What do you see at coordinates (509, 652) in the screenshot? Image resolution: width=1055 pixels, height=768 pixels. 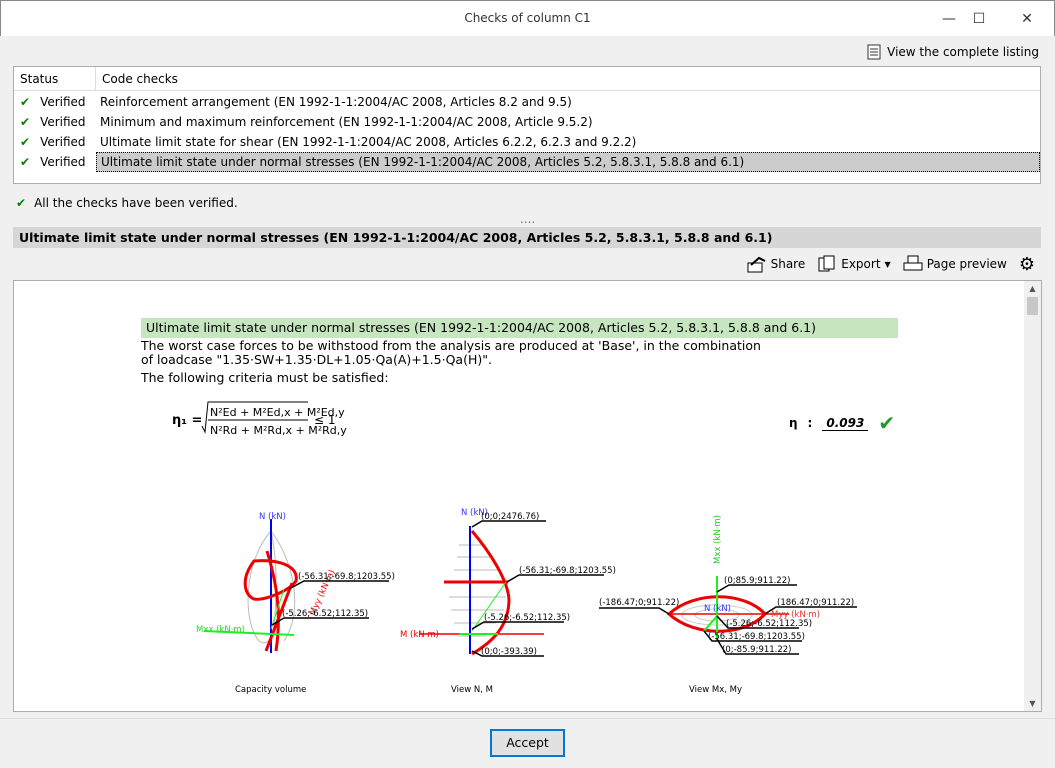 I see `point-label: (0;0;-393.39)` at bounding box center [509, 652].